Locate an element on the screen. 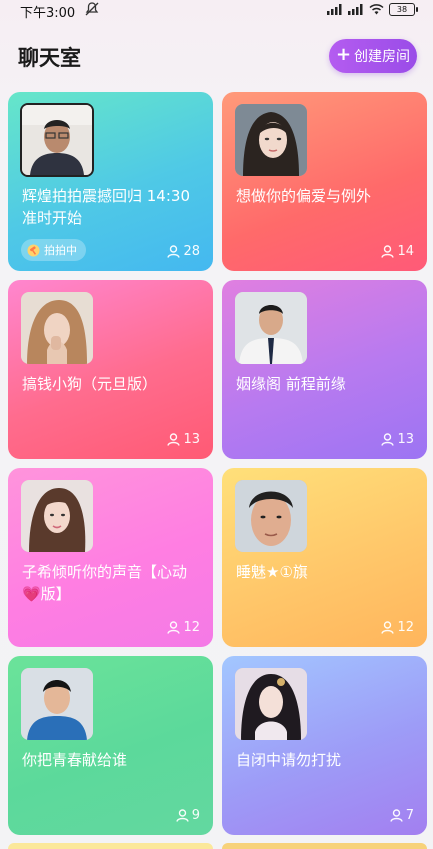  plus-icon: + is located at coordinates (343, 54).